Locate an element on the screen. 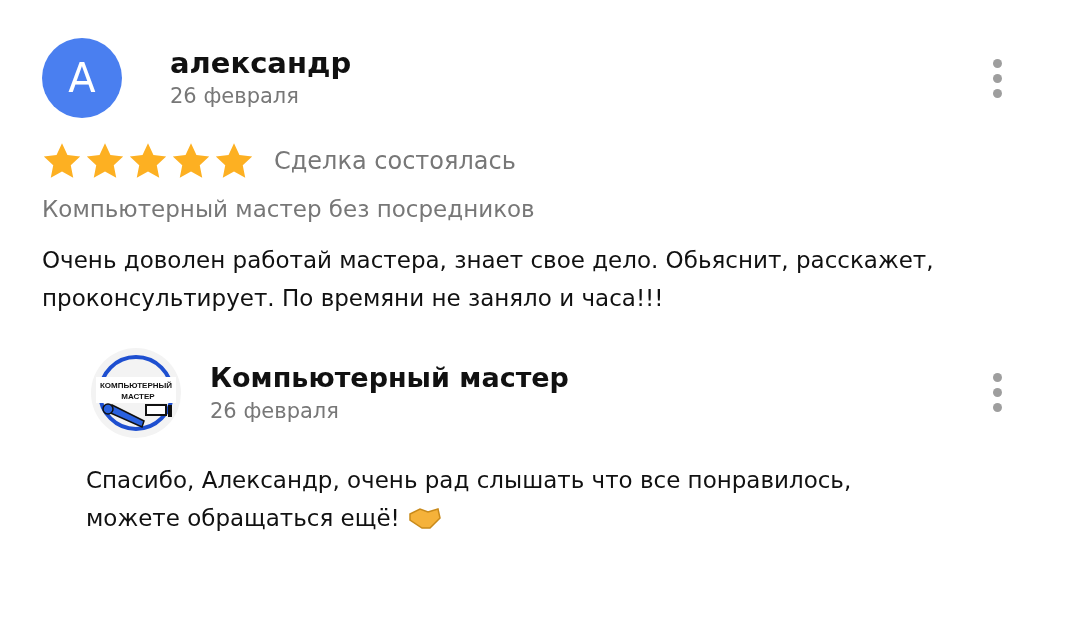 This screenshot has width=1080, height=629. deal-status: Сделка состоялась is located at coordinates (395, 161).